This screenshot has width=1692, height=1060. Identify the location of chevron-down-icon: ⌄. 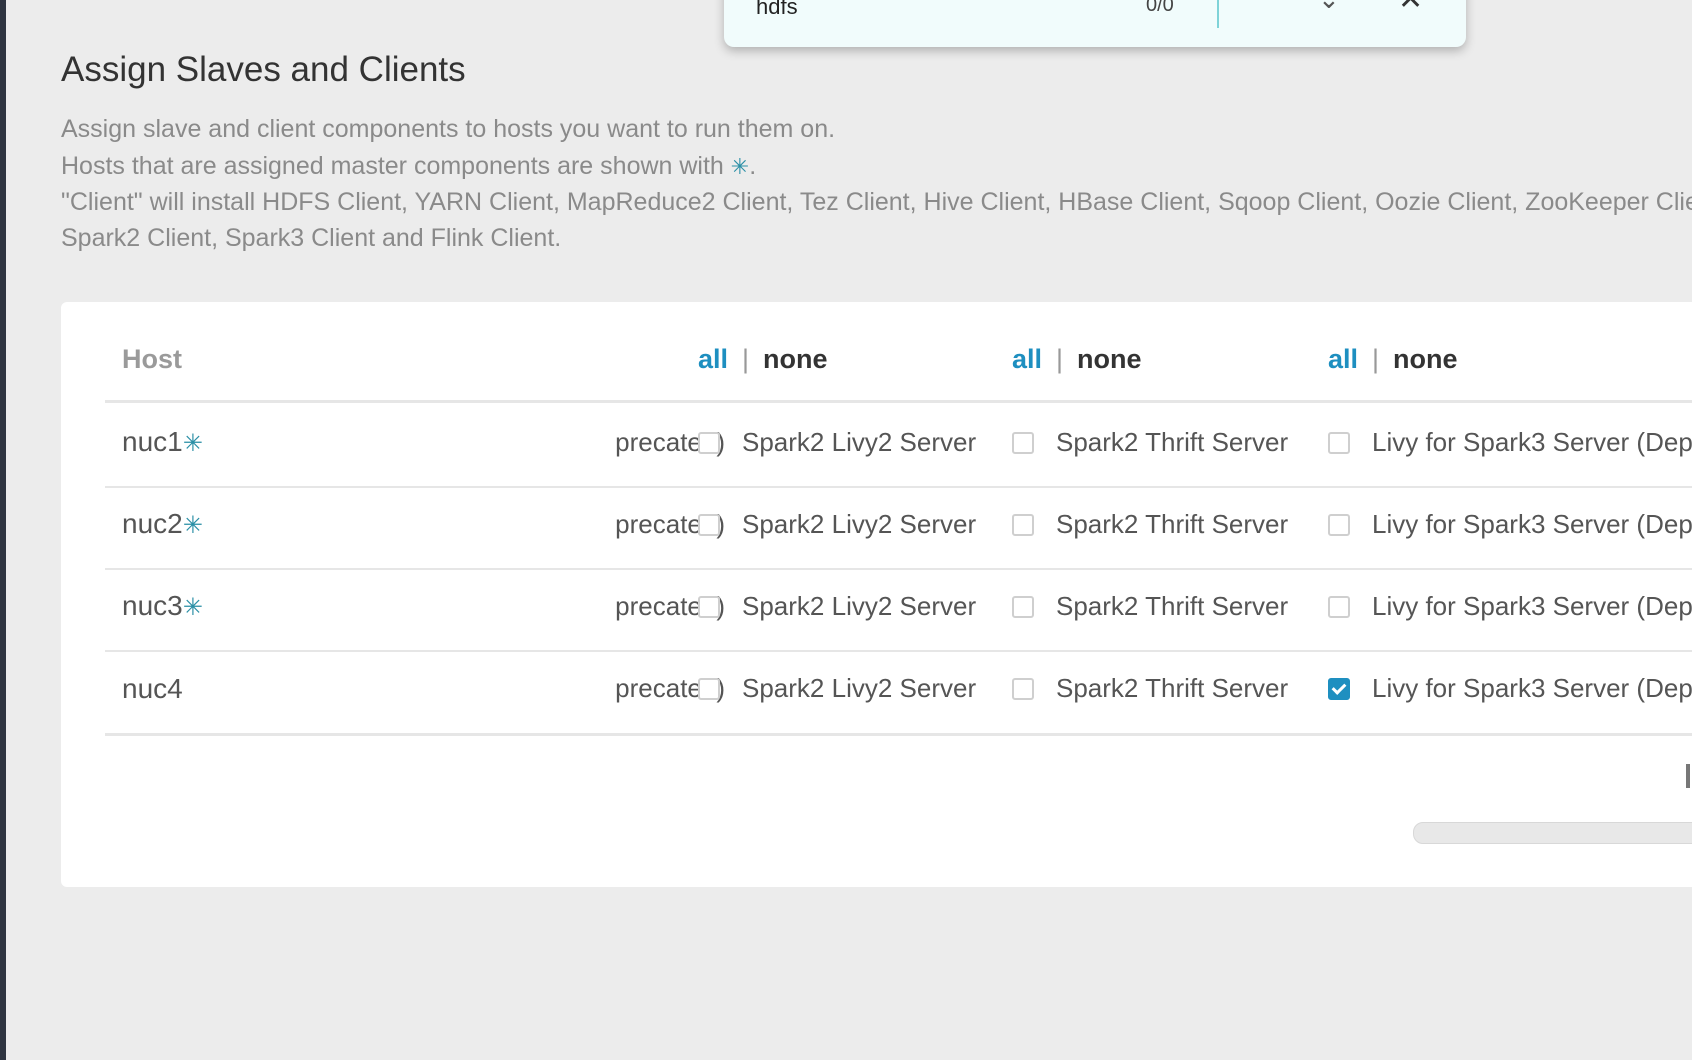
(1329, 7).